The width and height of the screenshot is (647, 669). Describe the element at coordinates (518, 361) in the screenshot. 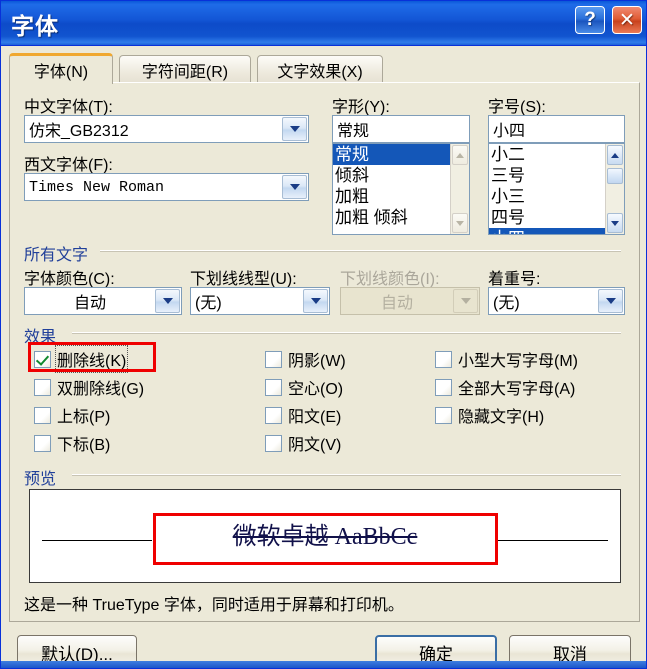

I see `checkbox-small-caps-label: 小型大写字母(M)` at that location.